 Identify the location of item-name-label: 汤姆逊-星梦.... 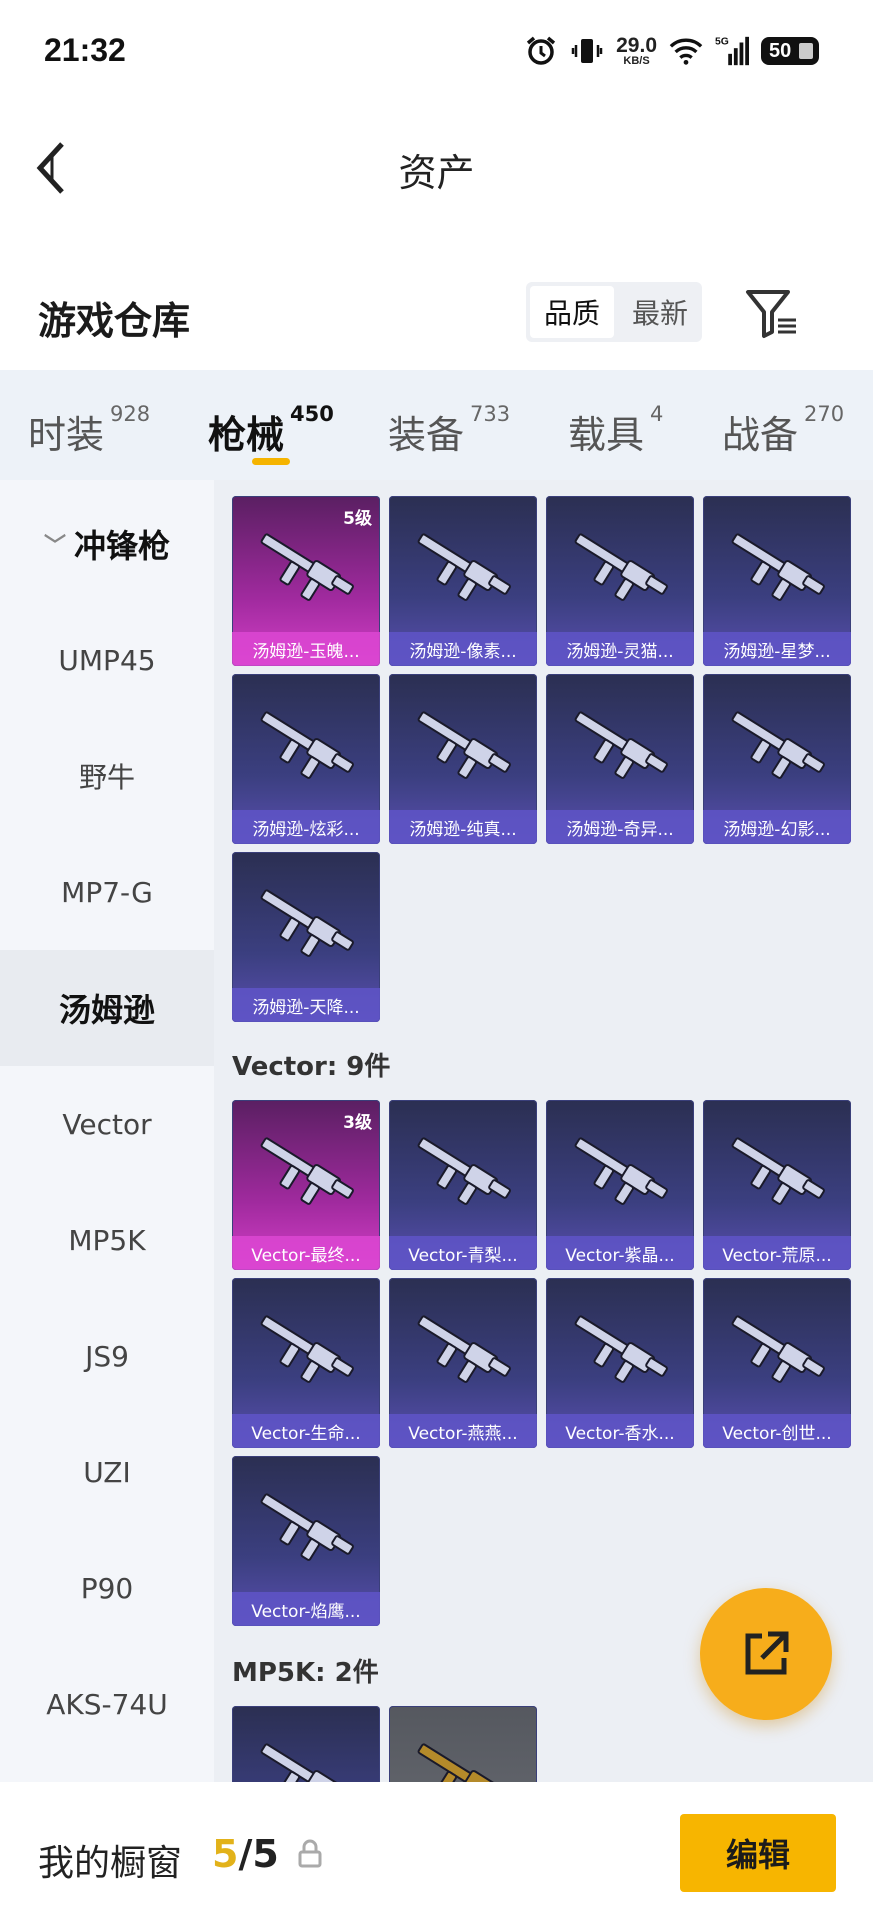
(777, 649).